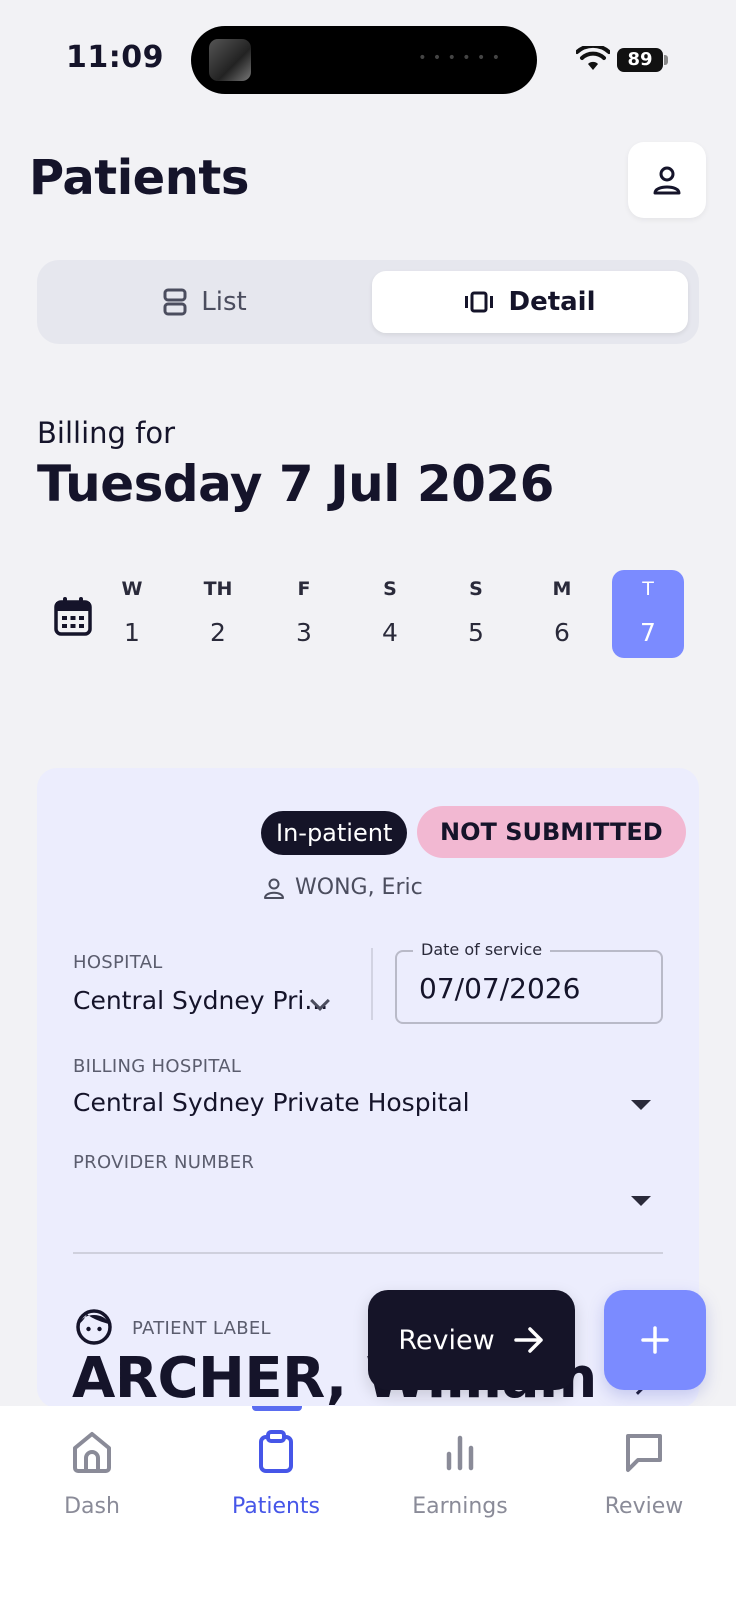  What do you see at coordinates (479, 302) in the screenshot?
I see `carousel-icon` at bounding box center [479, 302].